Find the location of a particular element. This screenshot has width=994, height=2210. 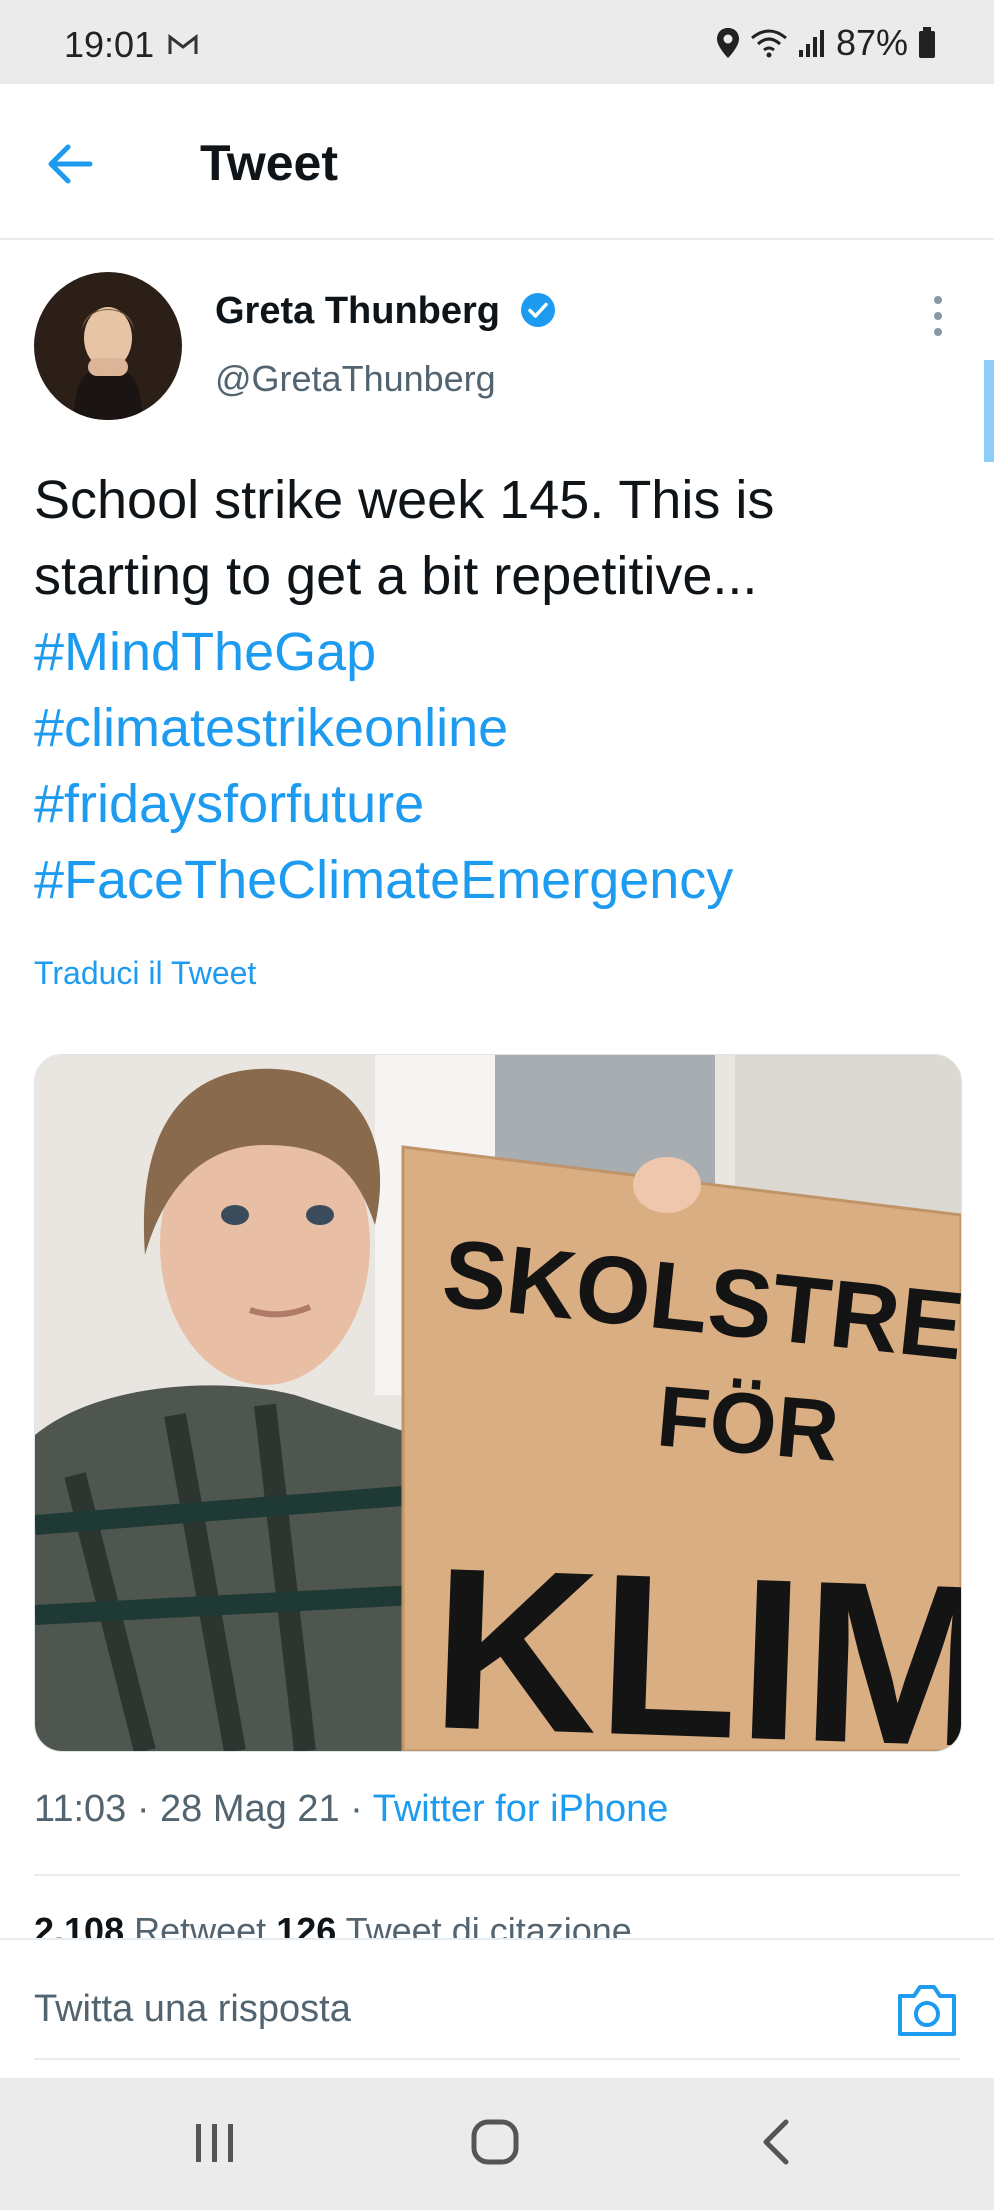

recent-apps-icon is located at coordinates (215, 2144).